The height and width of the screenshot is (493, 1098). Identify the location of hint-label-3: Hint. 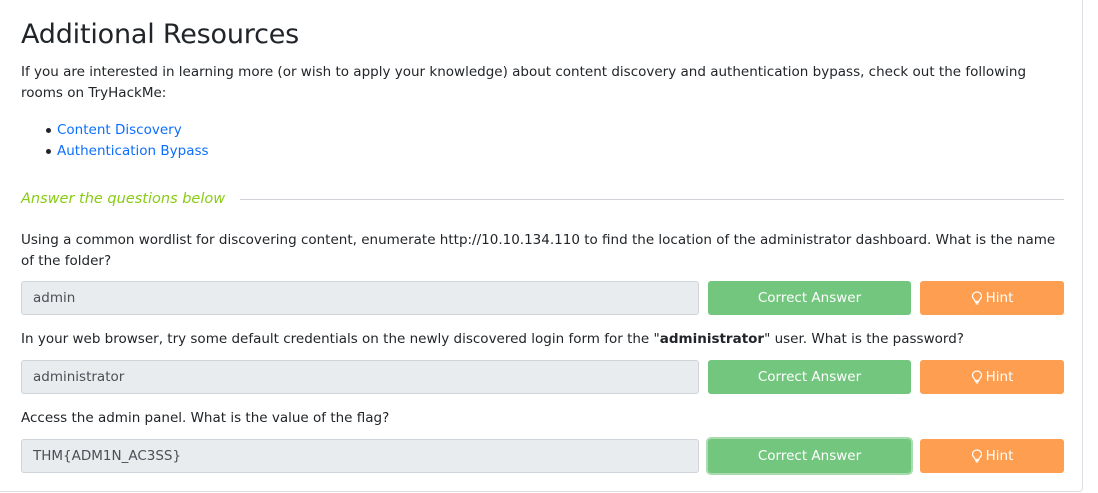
(999, 456).